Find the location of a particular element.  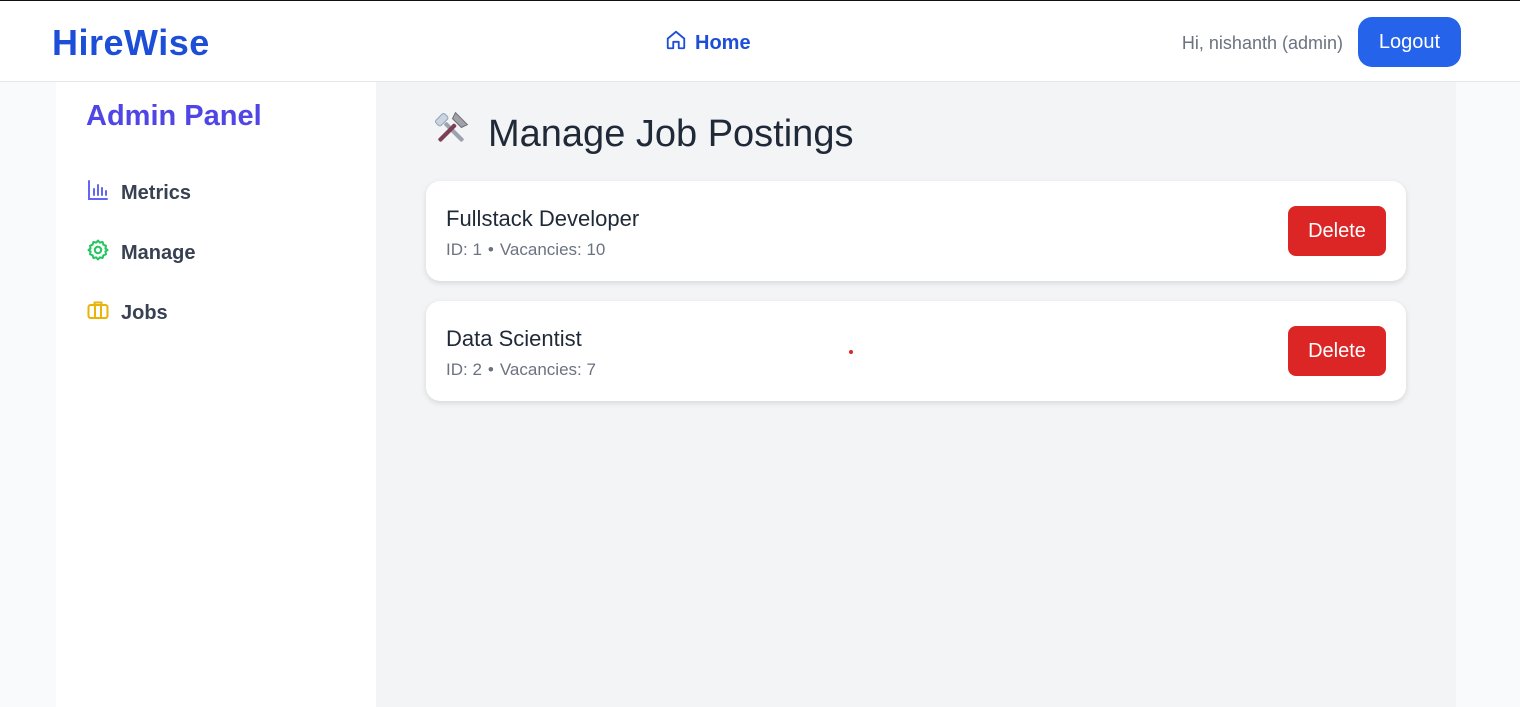

nav-home-link: Home is located at coordinates (708, 43).